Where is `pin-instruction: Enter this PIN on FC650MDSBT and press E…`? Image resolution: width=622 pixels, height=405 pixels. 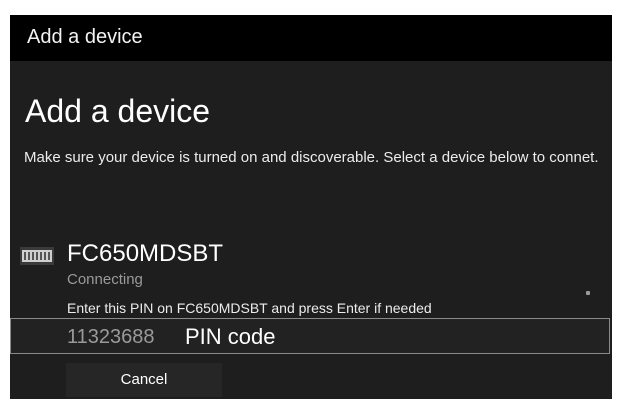 pin-instruction: Enter this PIN on FC650MDSBT and press E… is located at coordinates (249, 308).